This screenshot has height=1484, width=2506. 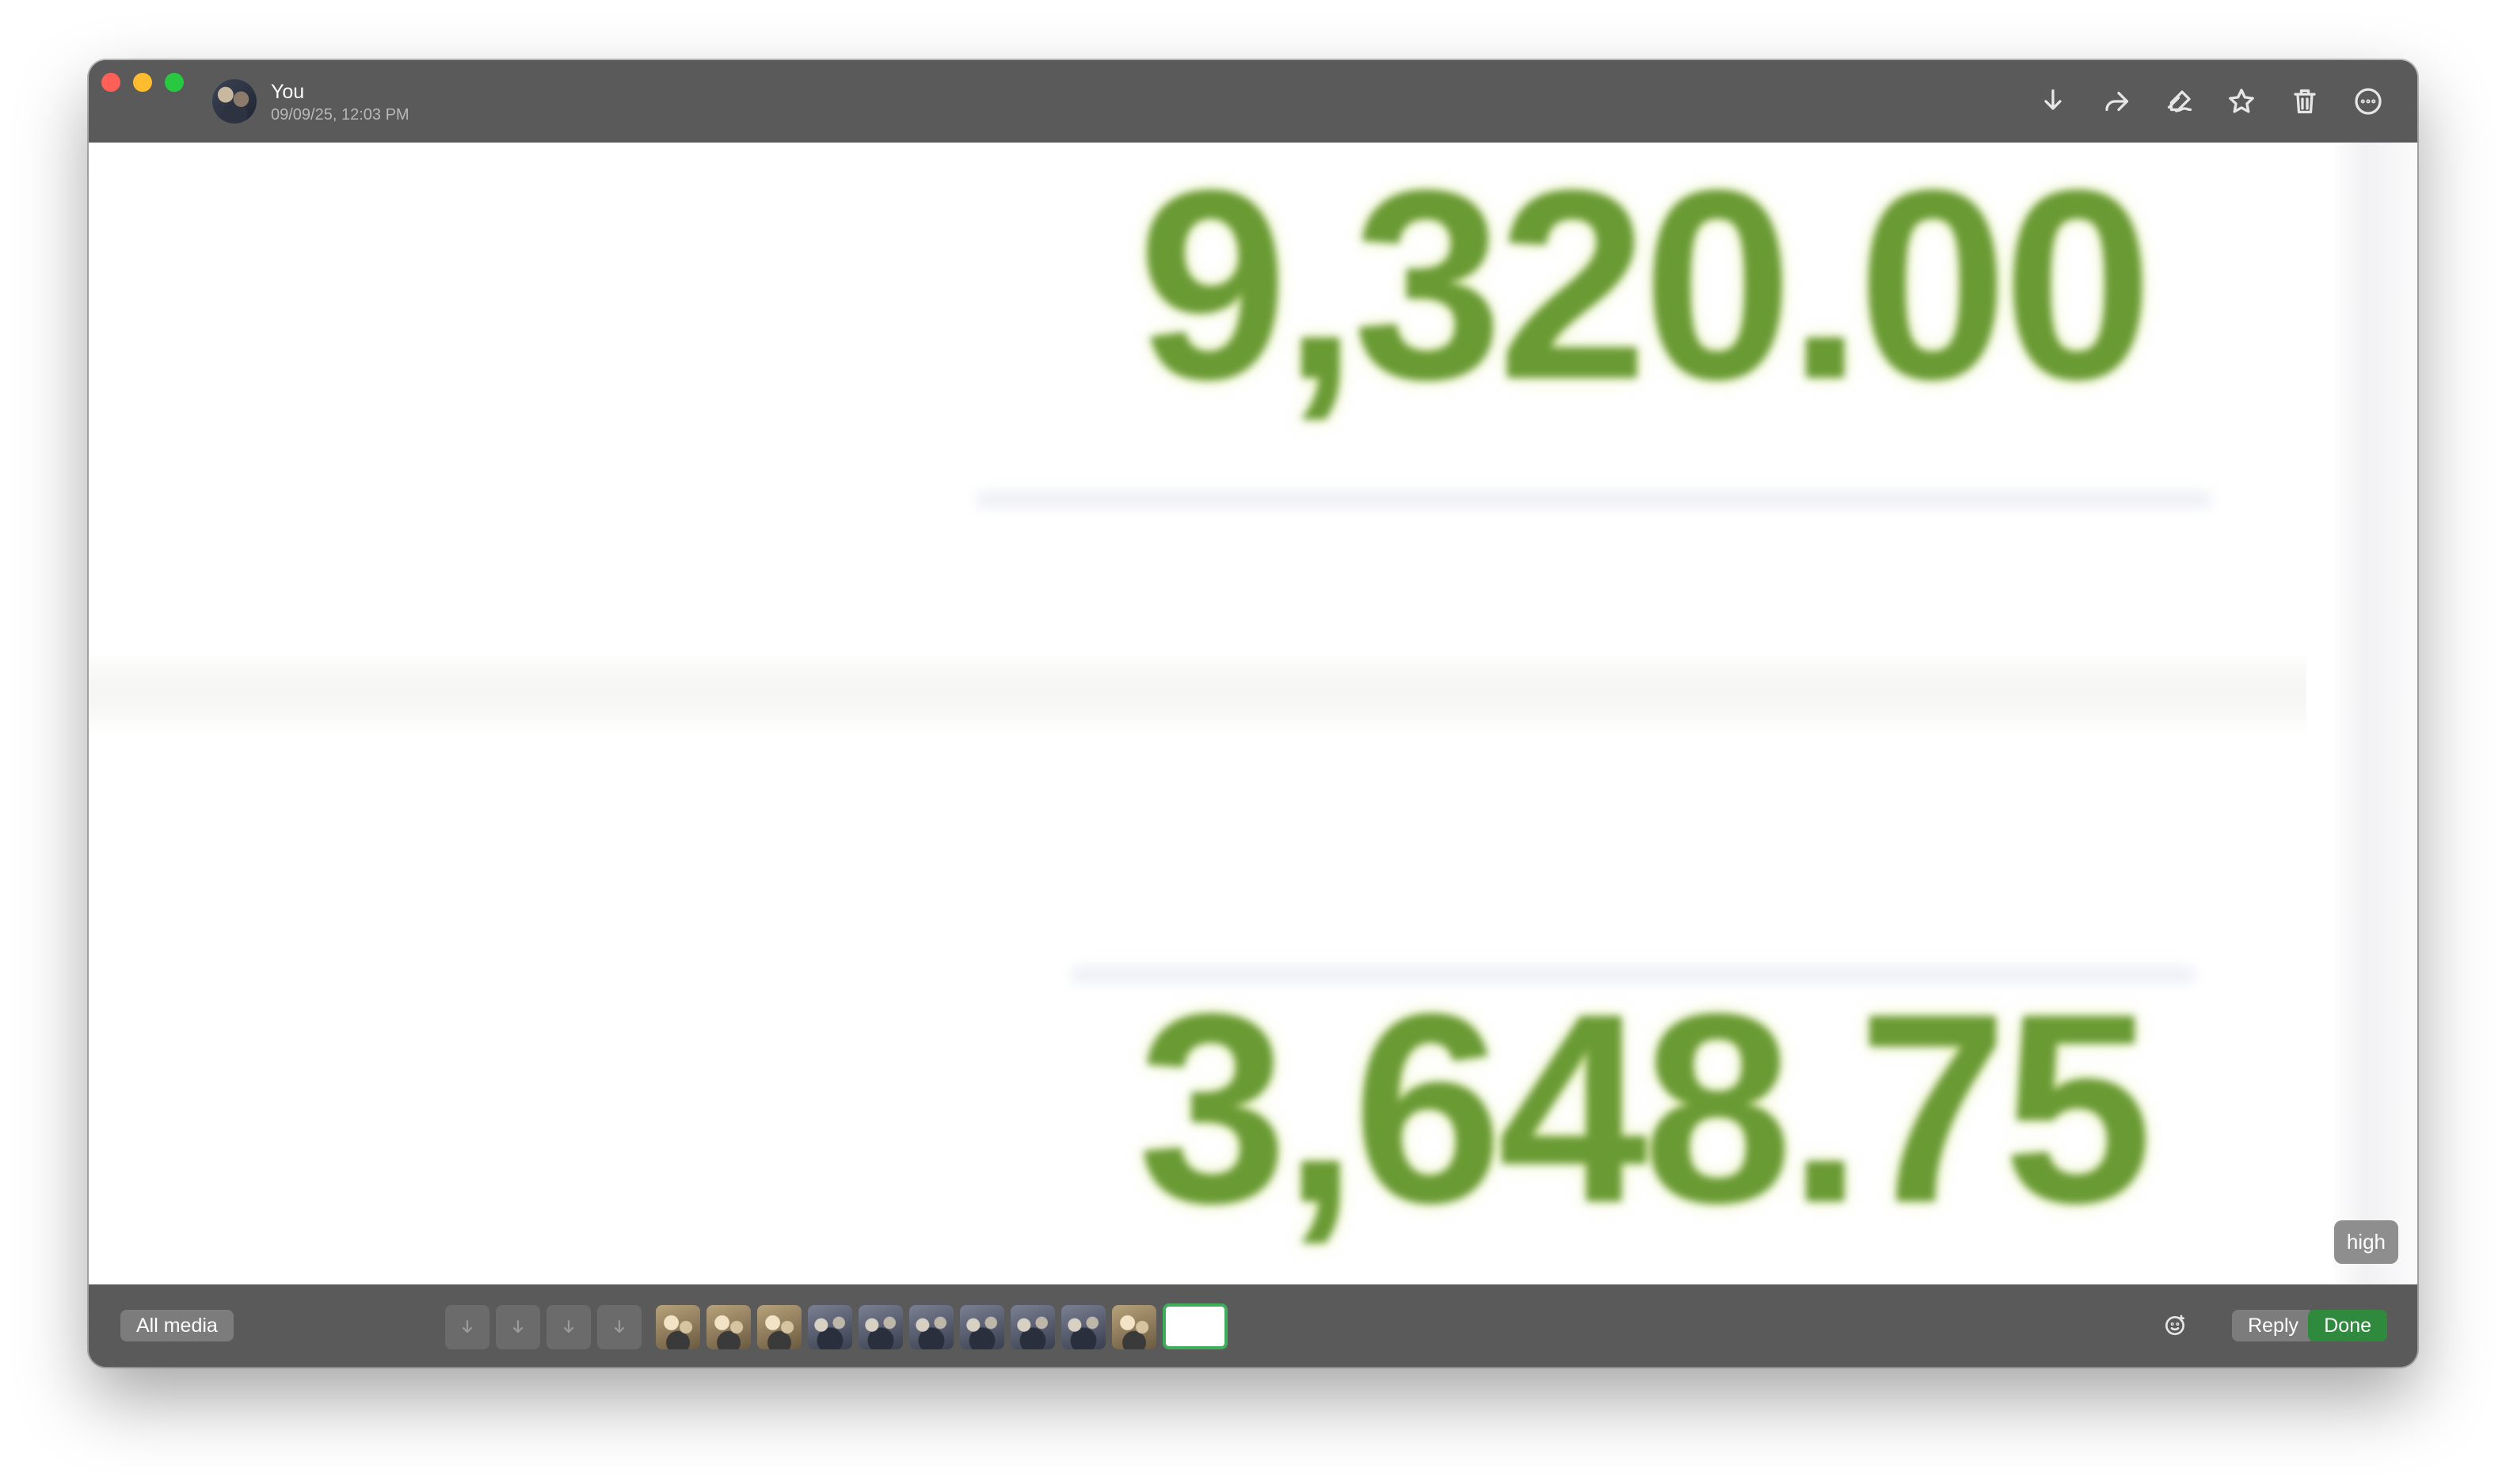 What do you see at coordinates (1253, 1326) in the screenshot?
I see `bottom-bar: All media Reply Done` at bounding box center [1253, 1326].